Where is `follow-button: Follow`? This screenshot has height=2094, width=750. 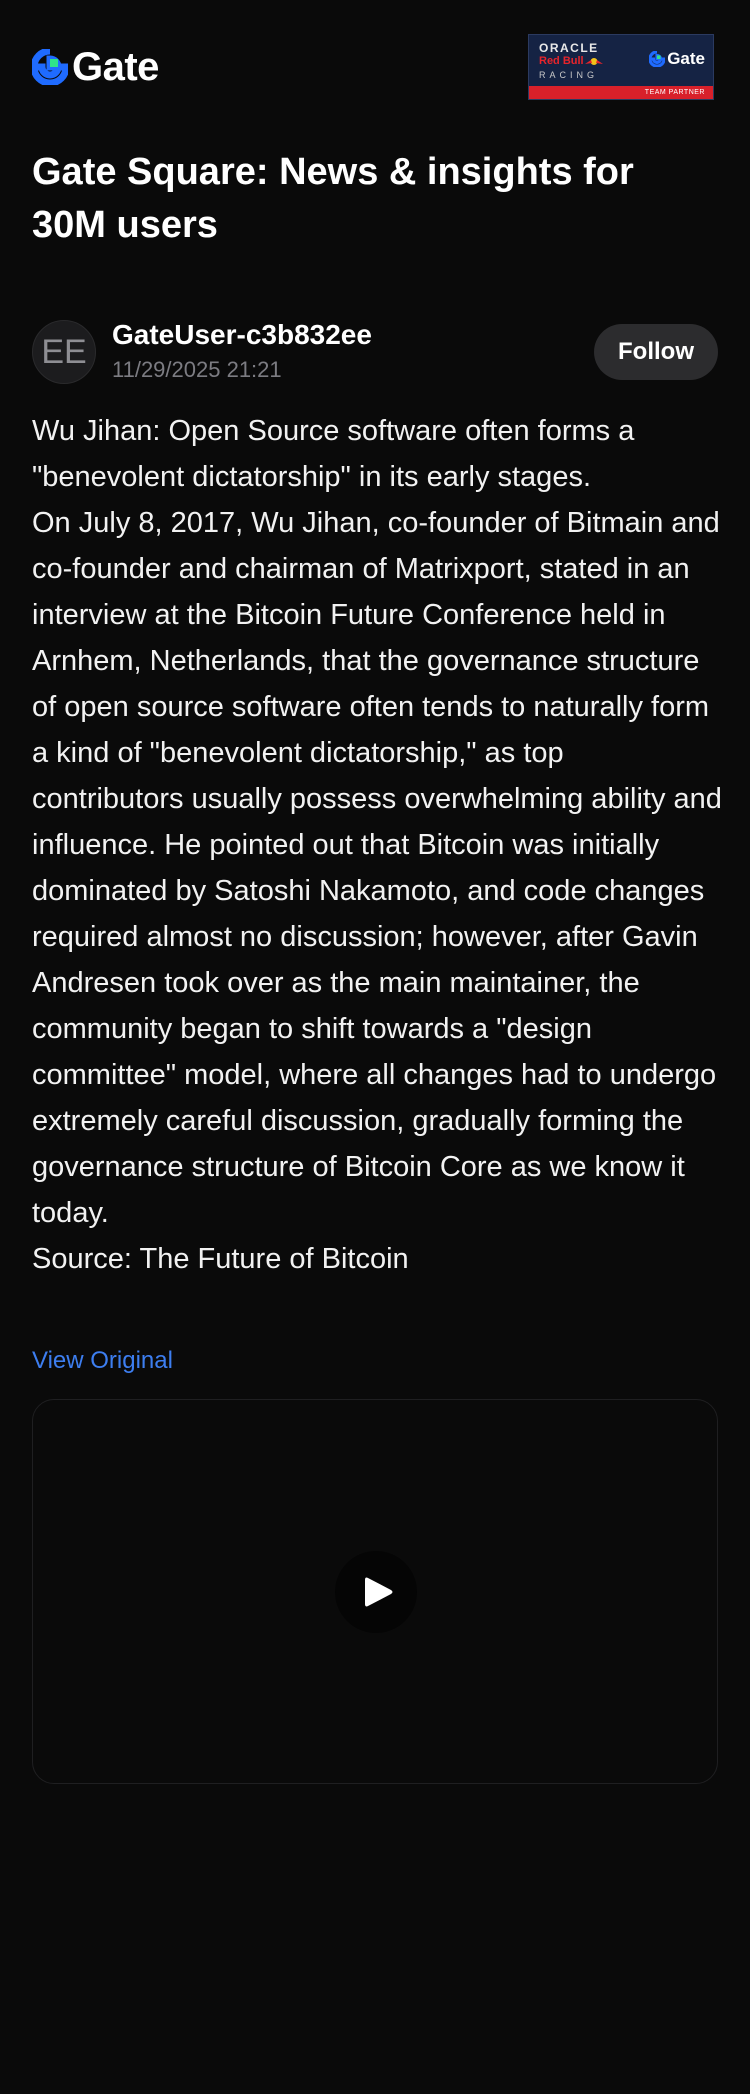
follow-button: Follow is located at coordinates (656, 352).